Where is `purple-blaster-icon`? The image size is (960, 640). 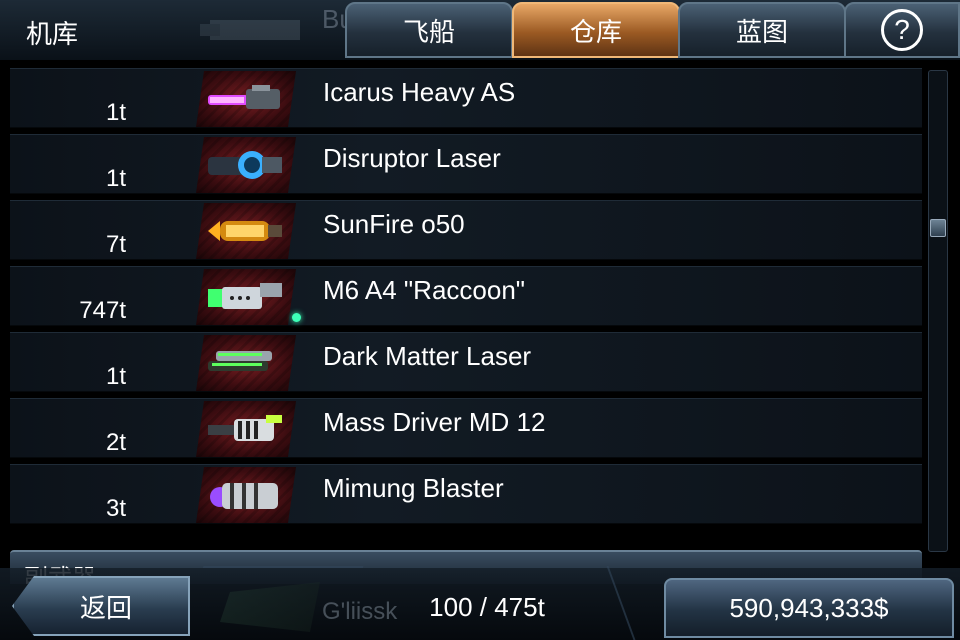
purple-blaster-icon is located at coordinates (244, 496).